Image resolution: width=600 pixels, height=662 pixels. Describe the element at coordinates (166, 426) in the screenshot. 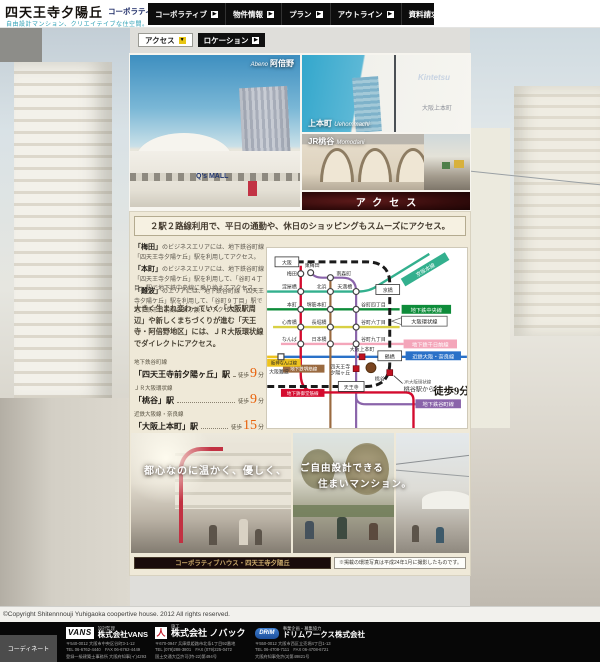

I see `station-name: 「大阪上本町」駅` at that location.